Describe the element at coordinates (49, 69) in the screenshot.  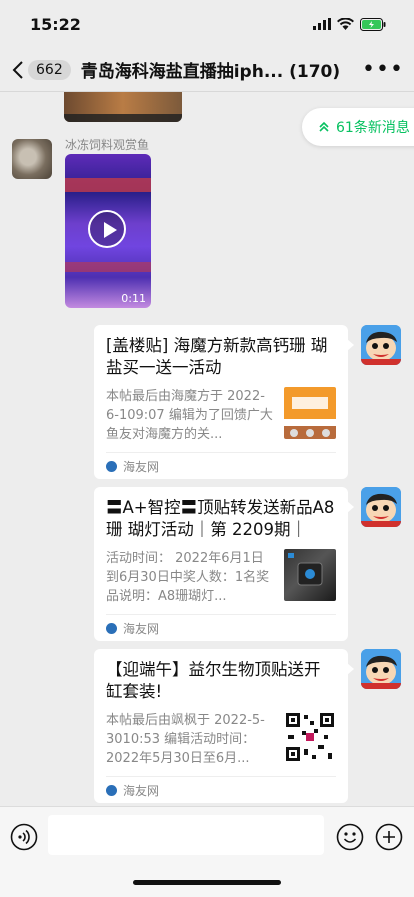
I see `unread-count: 662` at that location.